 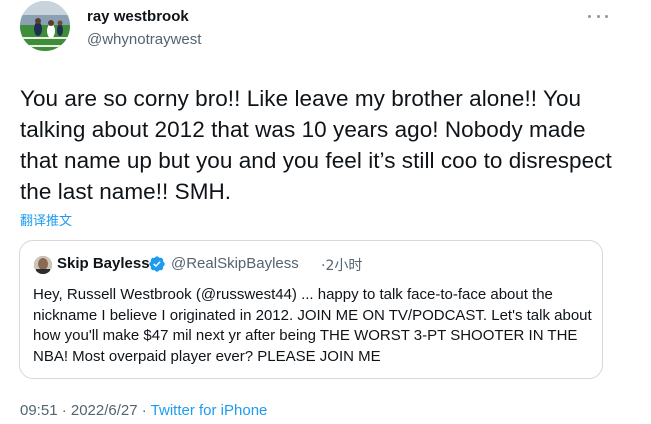 I want to click on tweet-timestamp: 09:51 · 2022/6/27 ·, so click(x=85, y=410).